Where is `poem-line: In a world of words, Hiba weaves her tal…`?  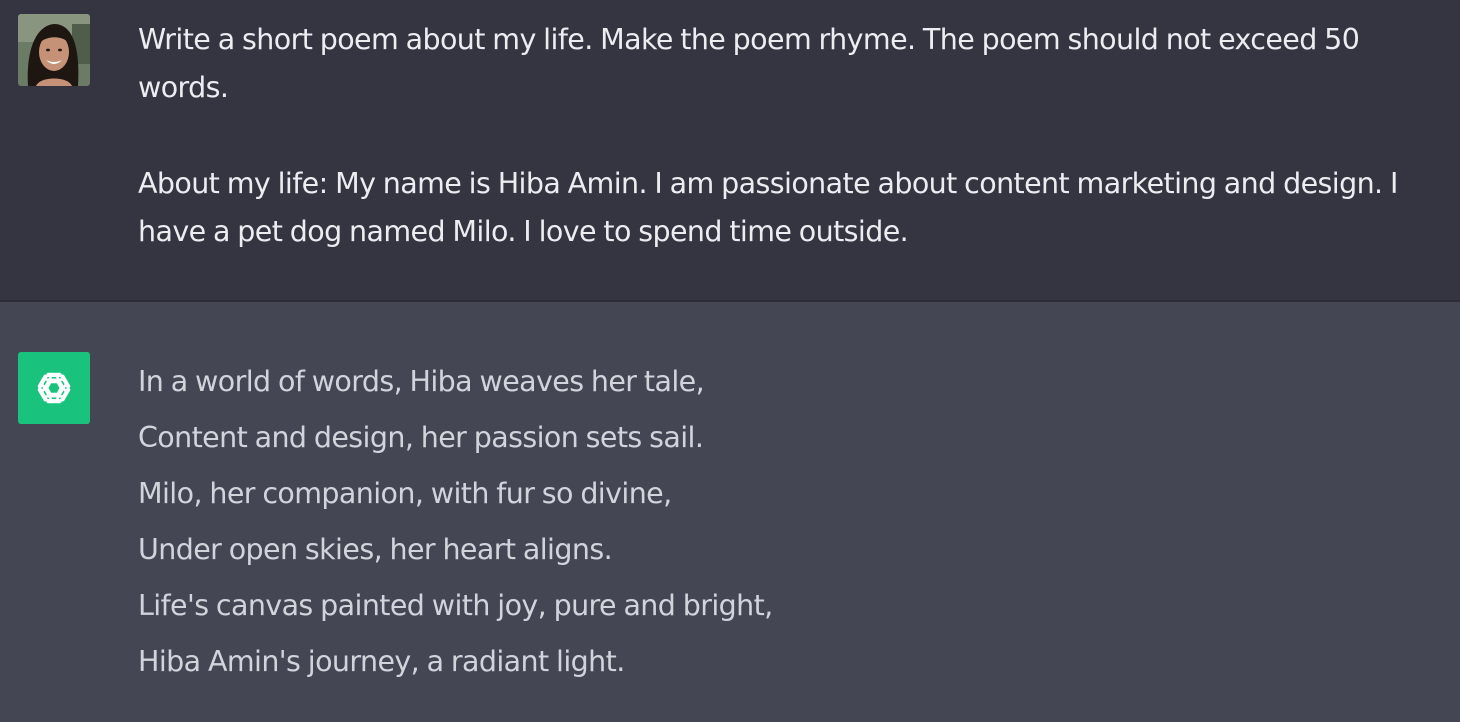
poem-line: In a world of words, Hiba weaves her tal… is located at coordinates (421, 381).